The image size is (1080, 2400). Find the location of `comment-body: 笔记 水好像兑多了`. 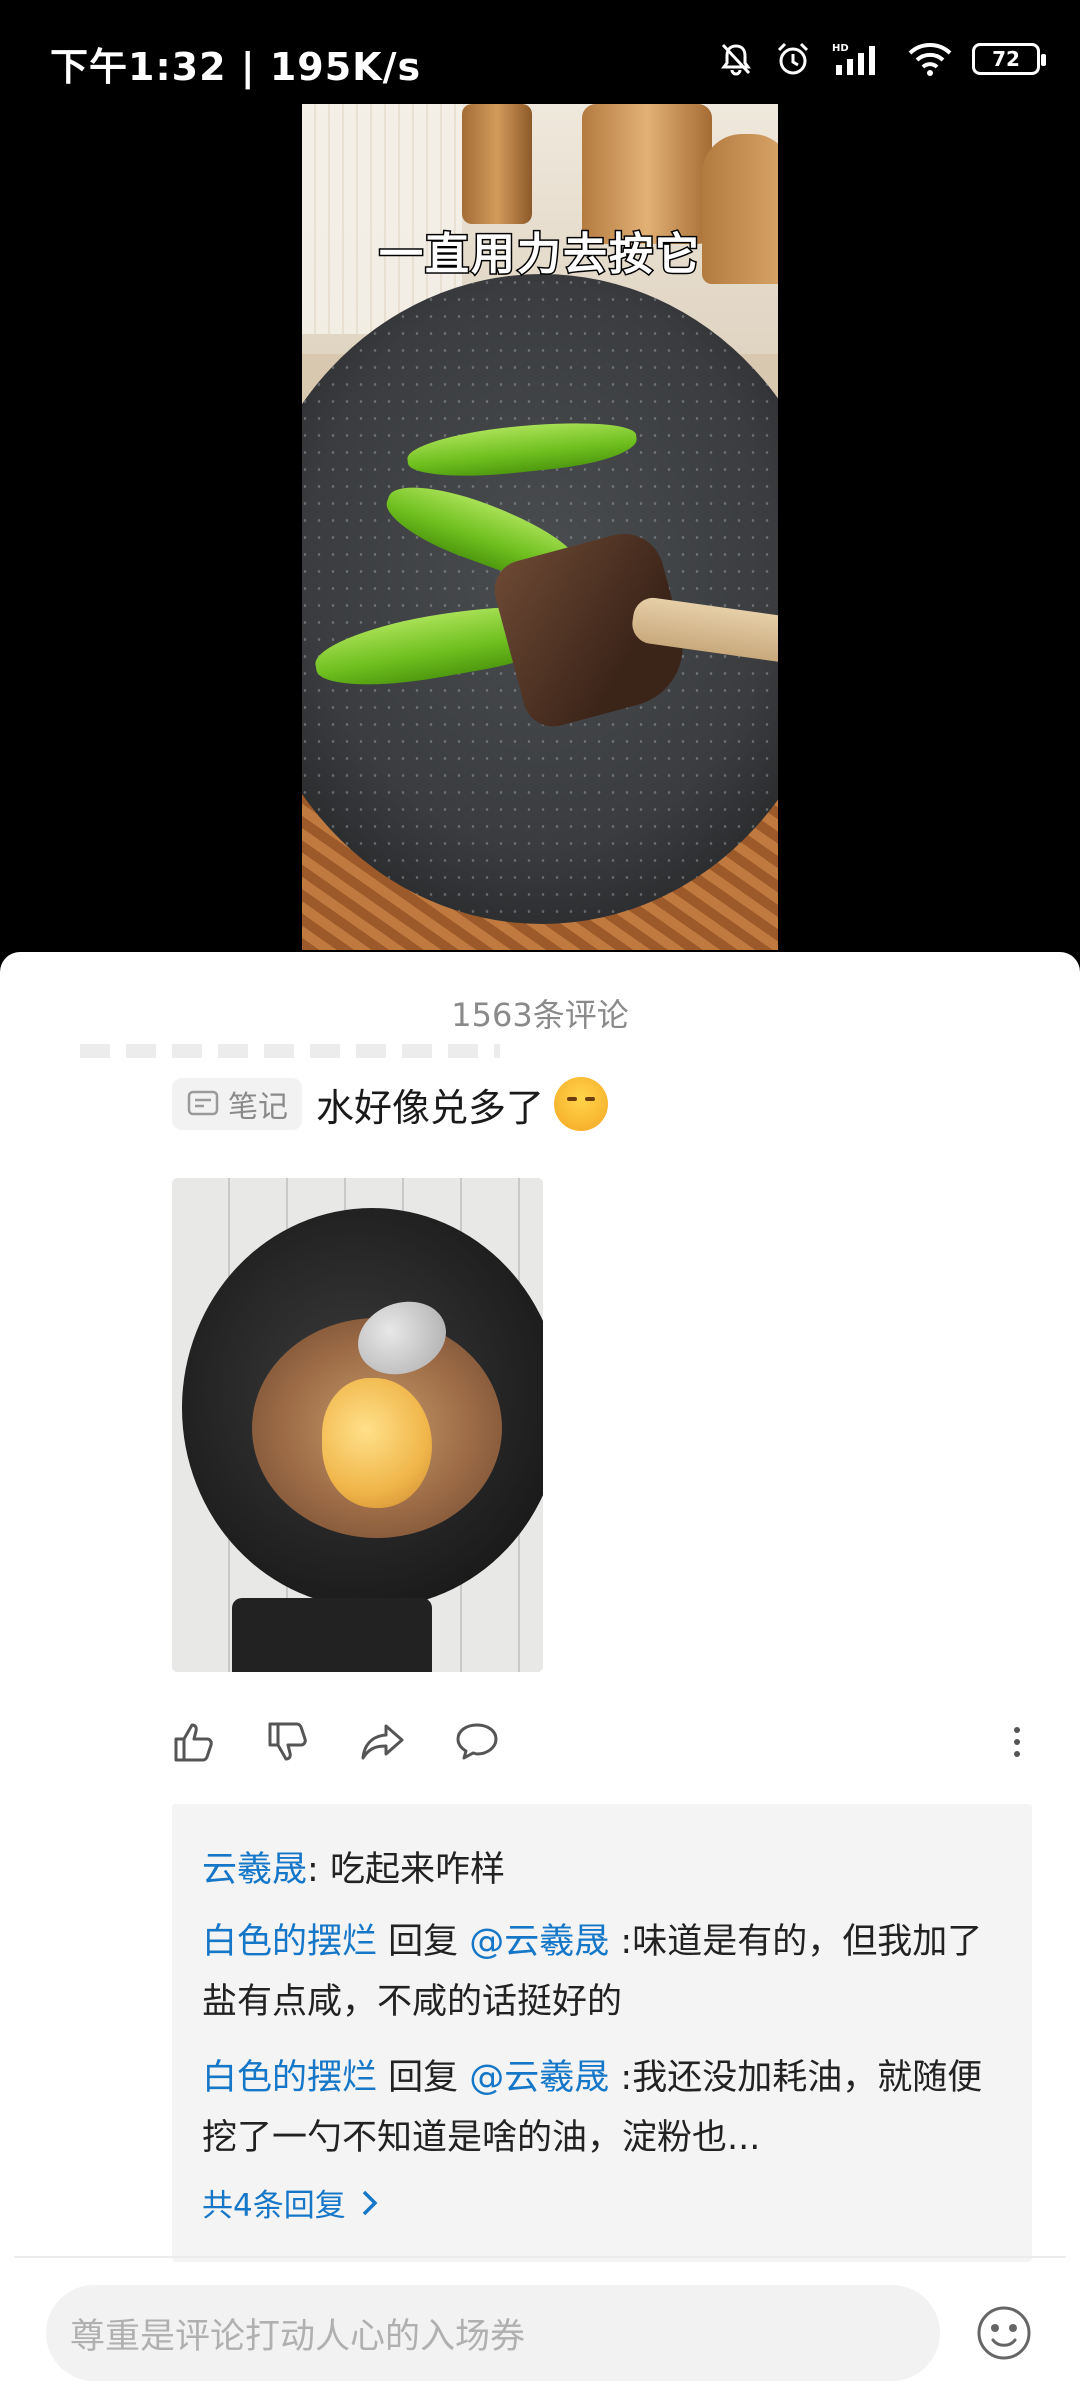

comment-body: 笔记 水好像兑多了 is located at coordinates (602, 1104).